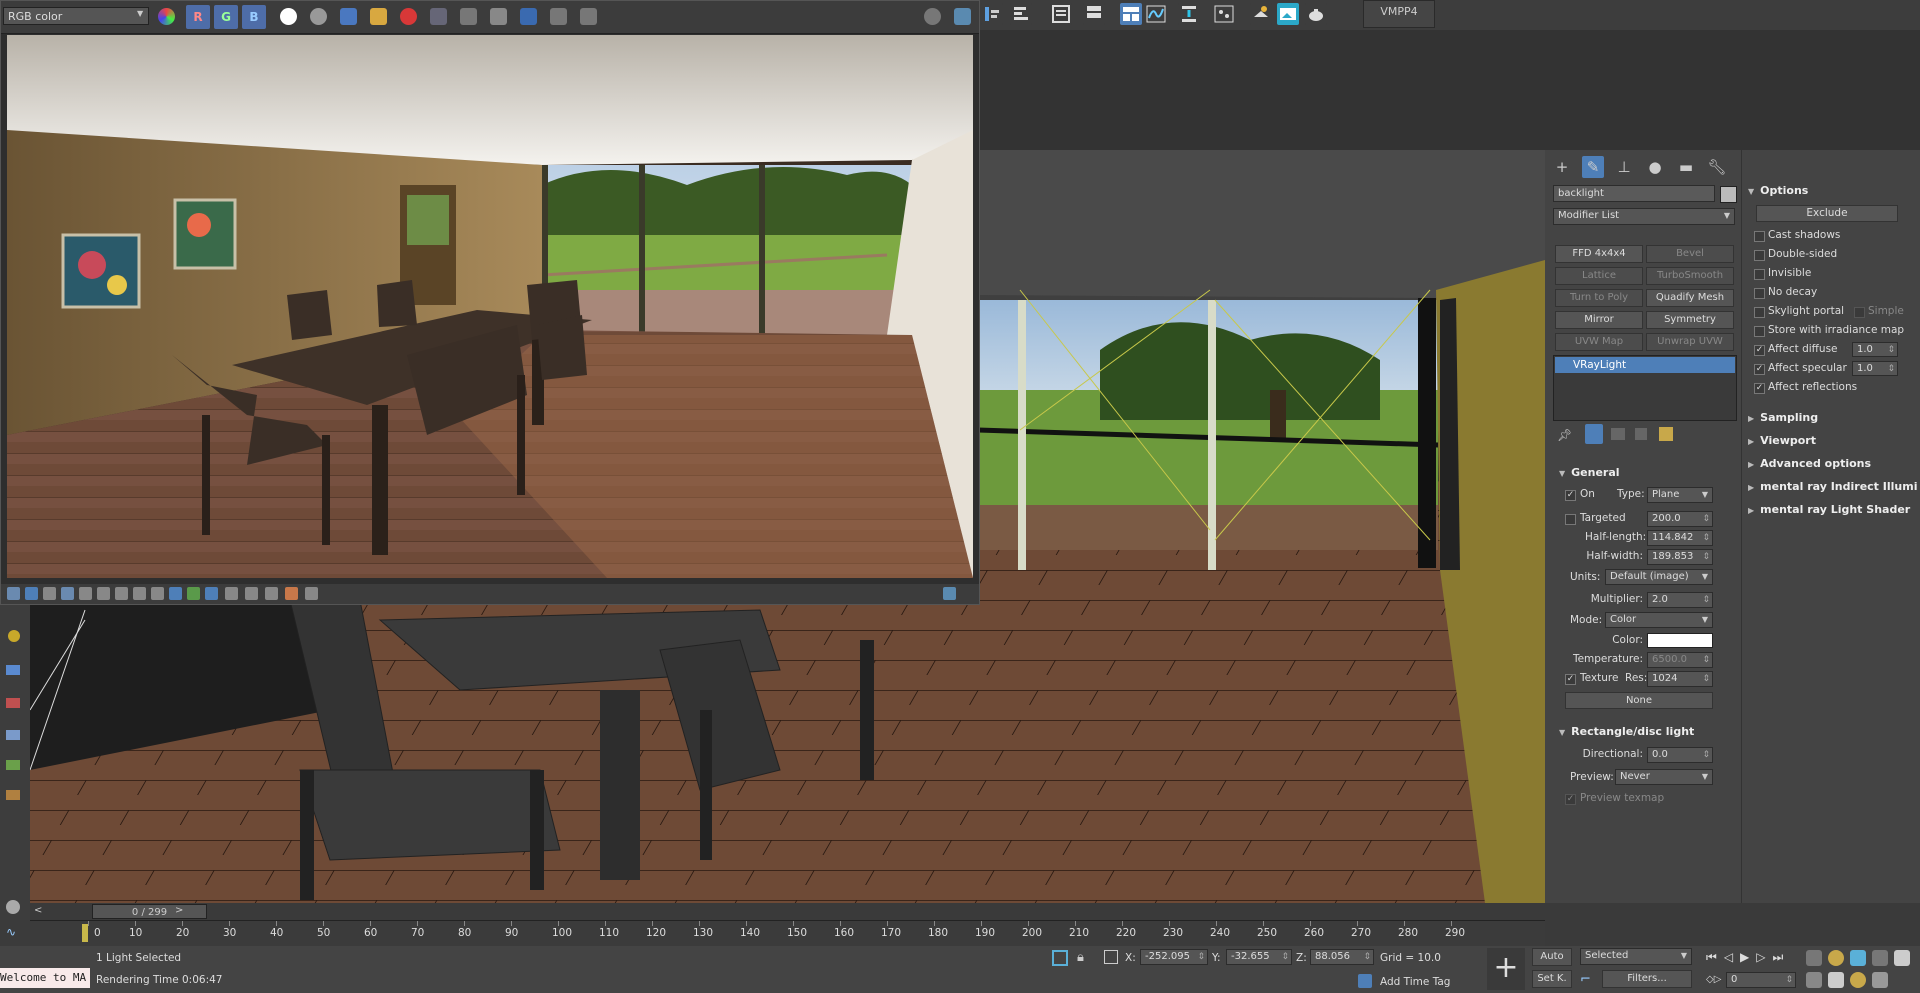 This screenshot has height=993, width=1920. I want to click on maximize-icon, so click(949, 593).